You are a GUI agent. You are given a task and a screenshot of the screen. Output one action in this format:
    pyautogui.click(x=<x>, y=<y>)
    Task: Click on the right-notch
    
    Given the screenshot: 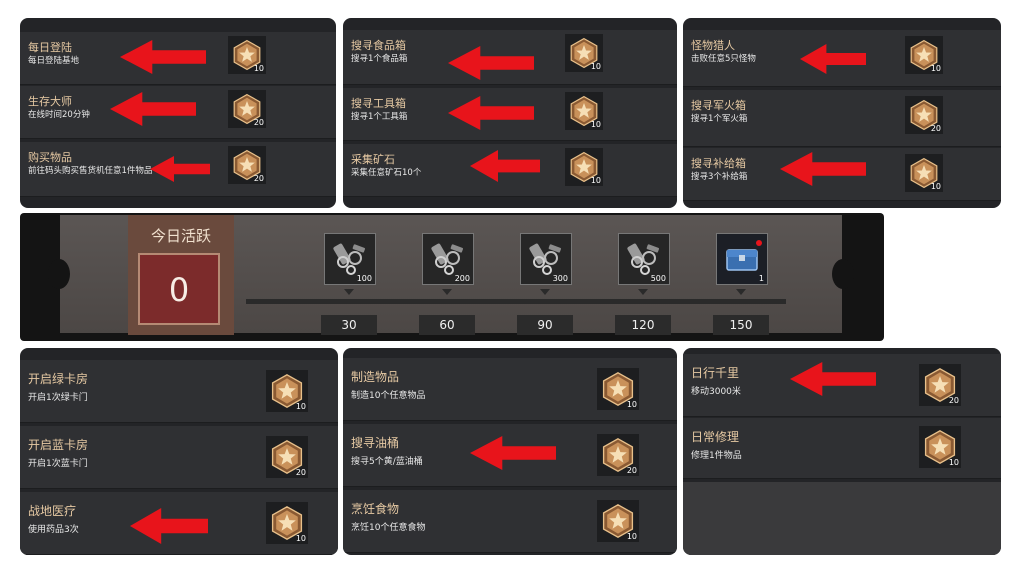 What is the action you would take?
    pyautogui.click(x=843, y=274)
    